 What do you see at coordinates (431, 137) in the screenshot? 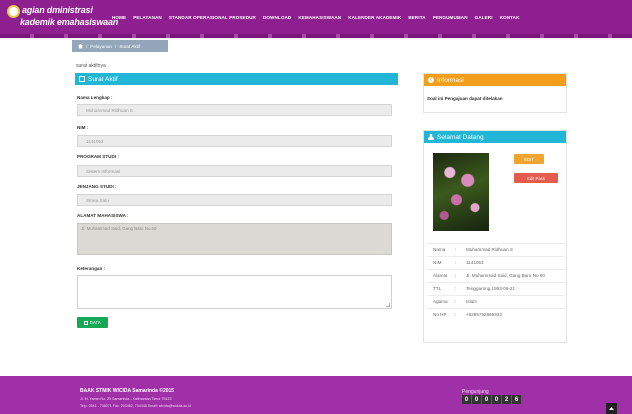
I see `user-icon` at bounding box center [431, 137].